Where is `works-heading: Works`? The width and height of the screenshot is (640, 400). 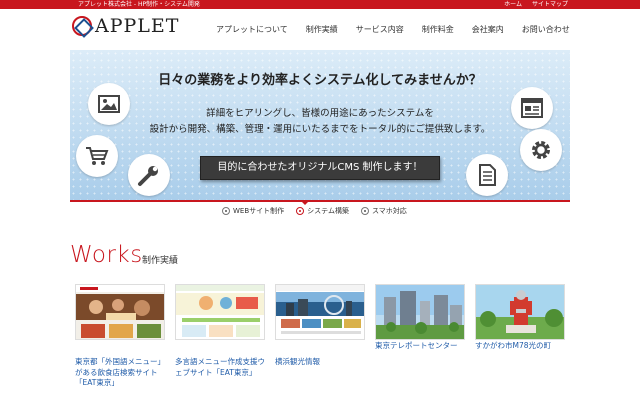 works-heading: Works is located at coordinates (106, 255).